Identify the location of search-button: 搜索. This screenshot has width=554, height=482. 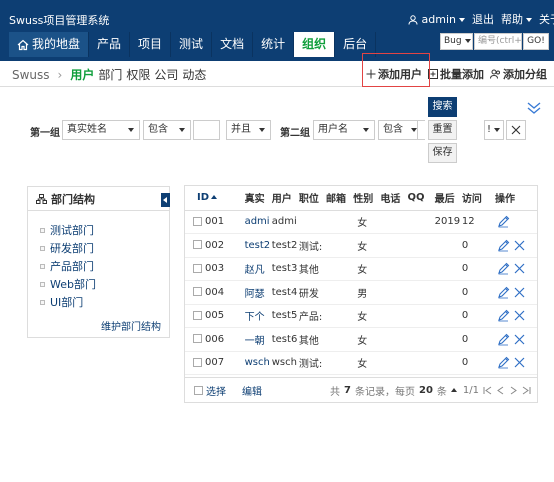
(442, 107).